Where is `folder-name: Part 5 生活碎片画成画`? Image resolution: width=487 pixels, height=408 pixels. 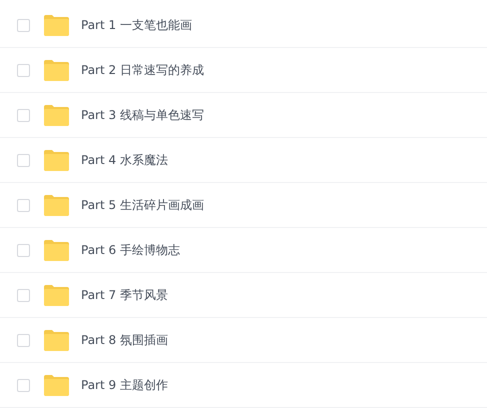
folder-name: Part 5 生活碎片画成画 is located at coordinates (142, 205).